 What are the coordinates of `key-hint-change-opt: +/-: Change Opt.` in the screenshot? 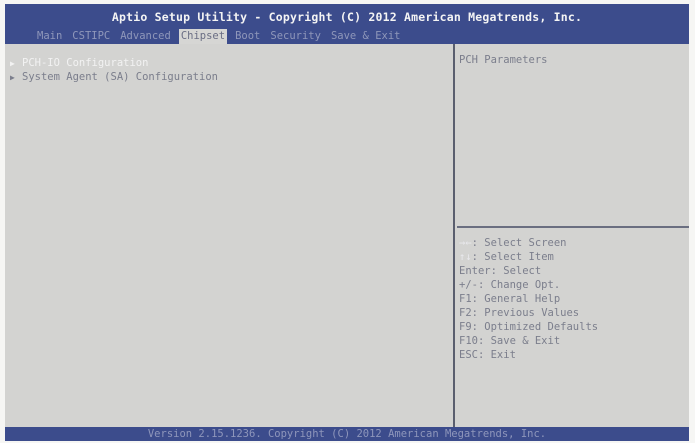 It's located at (528, 285).